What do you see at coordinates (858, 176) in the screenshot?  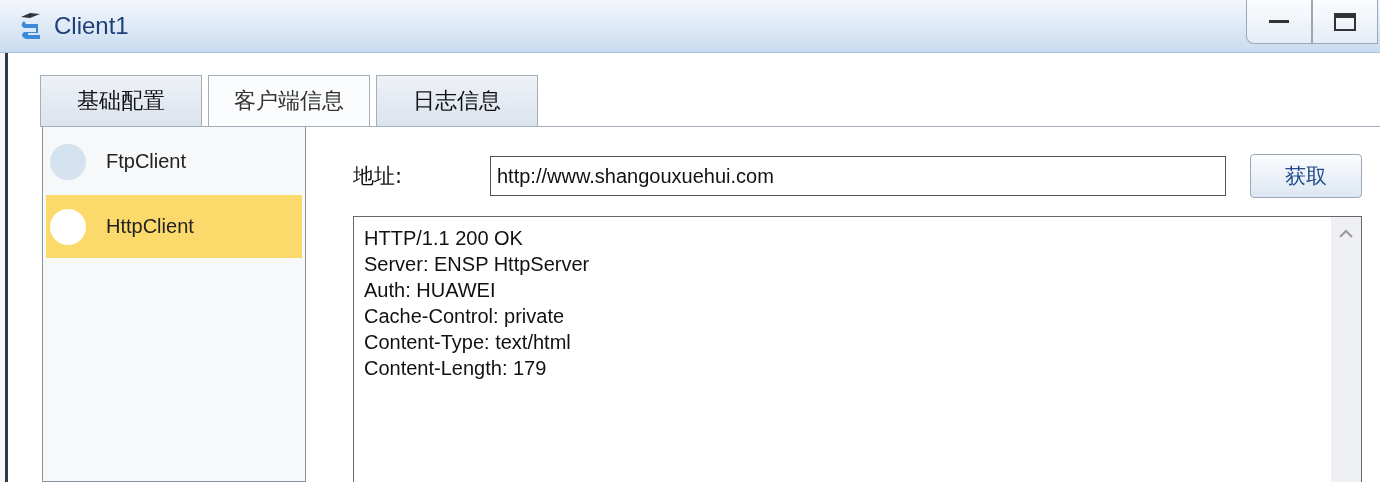 I see `address-field: http://www.shangouxuehui.com` at bounding box center [858, 176].